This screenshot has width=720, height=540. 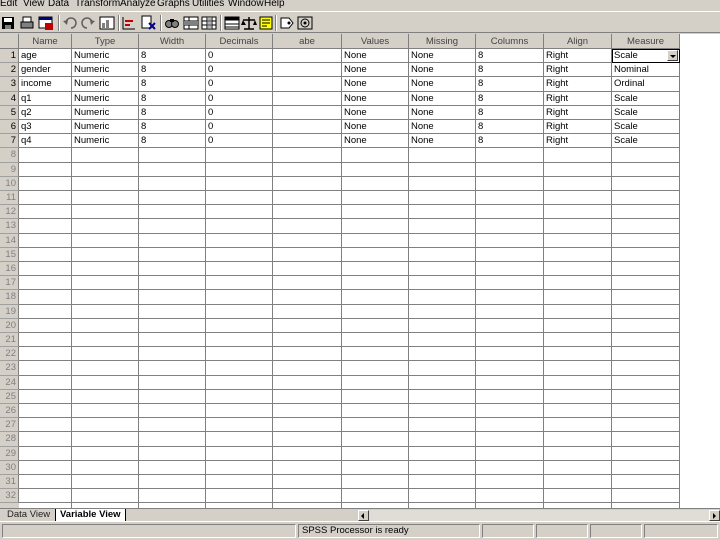 I want to click on row-header: 29, so click(x=9, y=453).